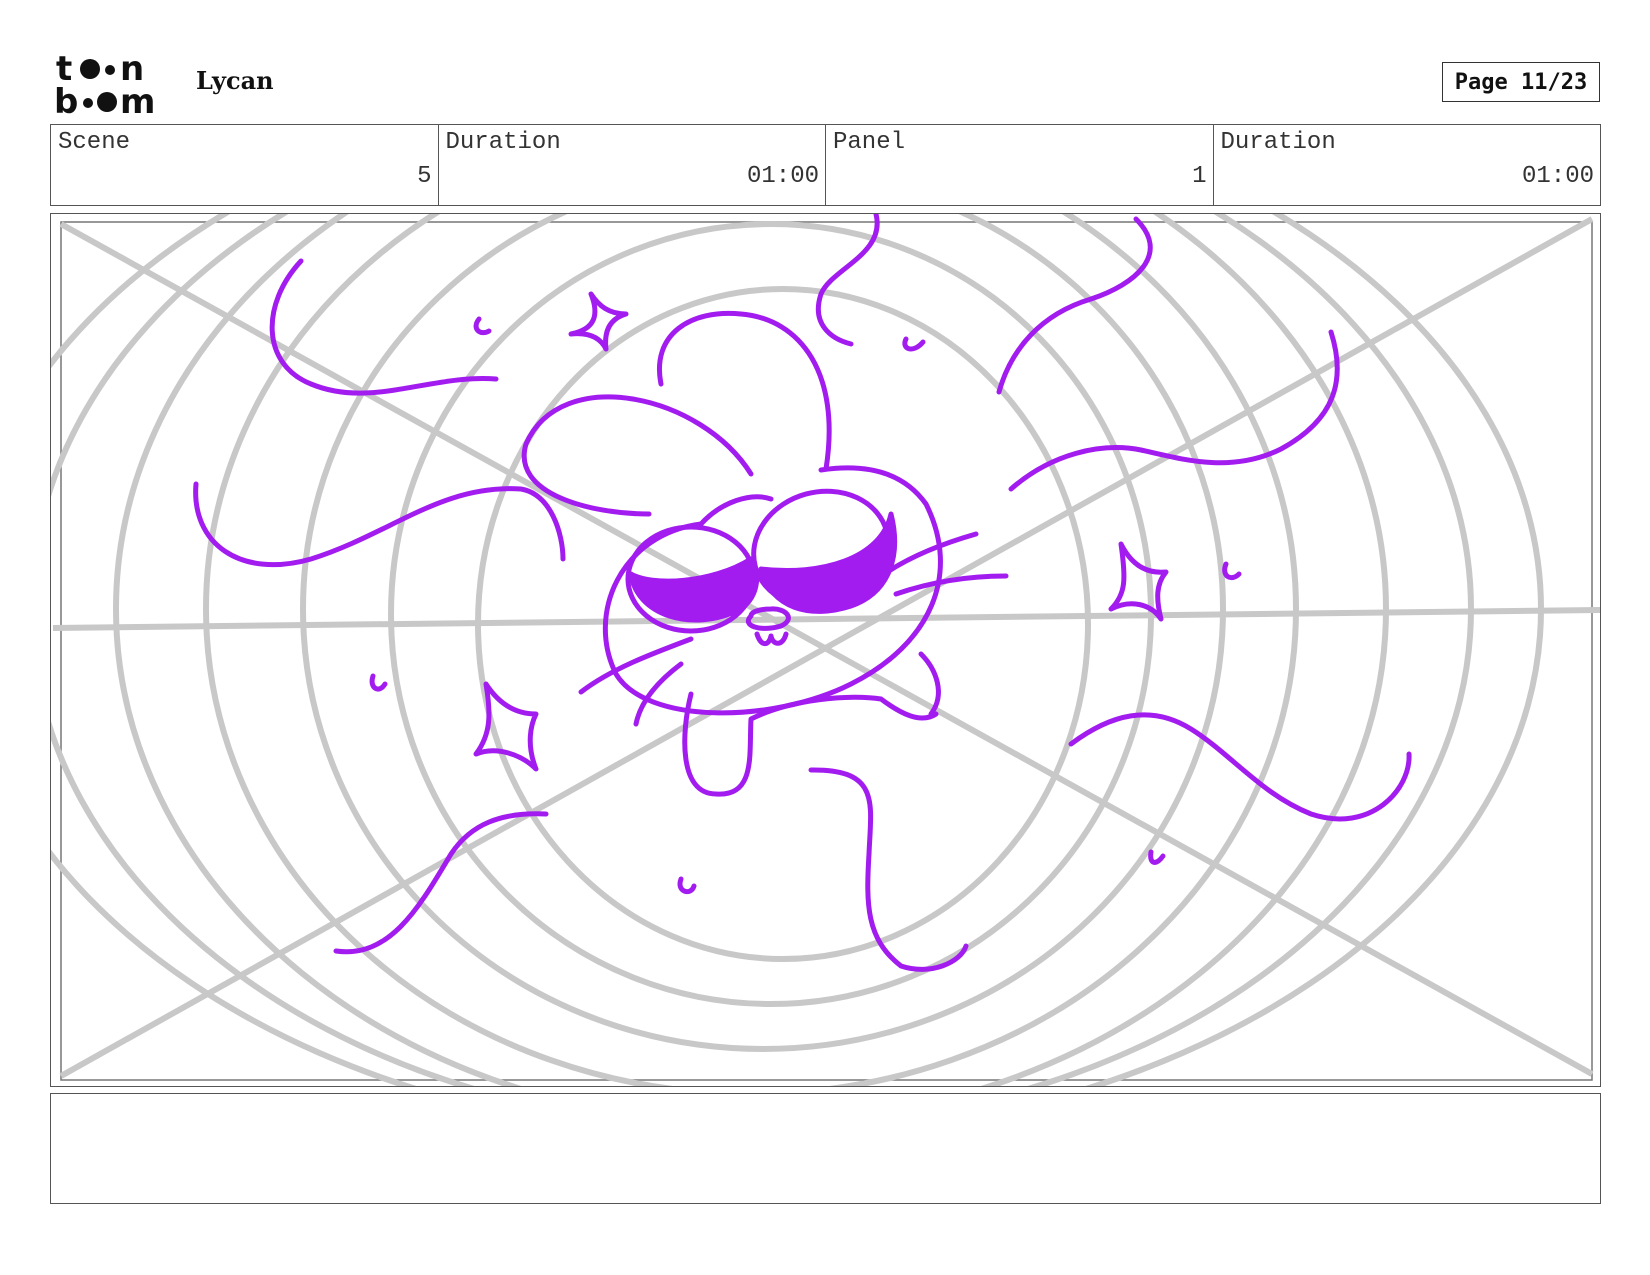 Image resolution: width=1650 pixels, height=1275 pixels. I want to click on panel-label: Panel, so click(869, 142).